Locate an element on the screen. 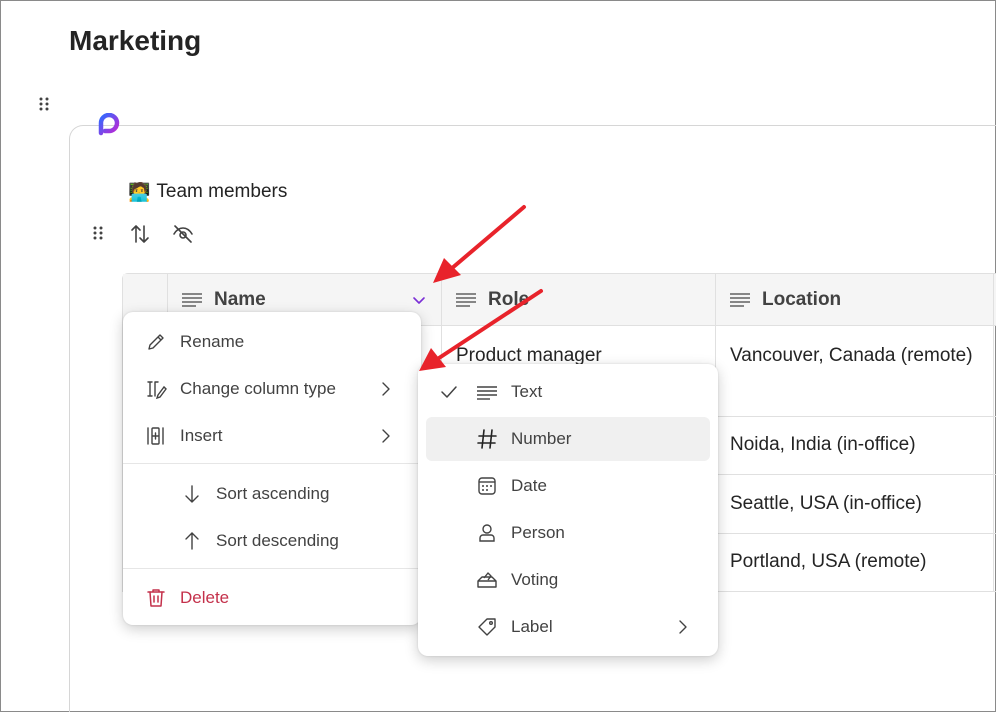 The height and width of the screenshot is (712, 996). menu-item-label: Change column type is located at coordinates (258, 388).